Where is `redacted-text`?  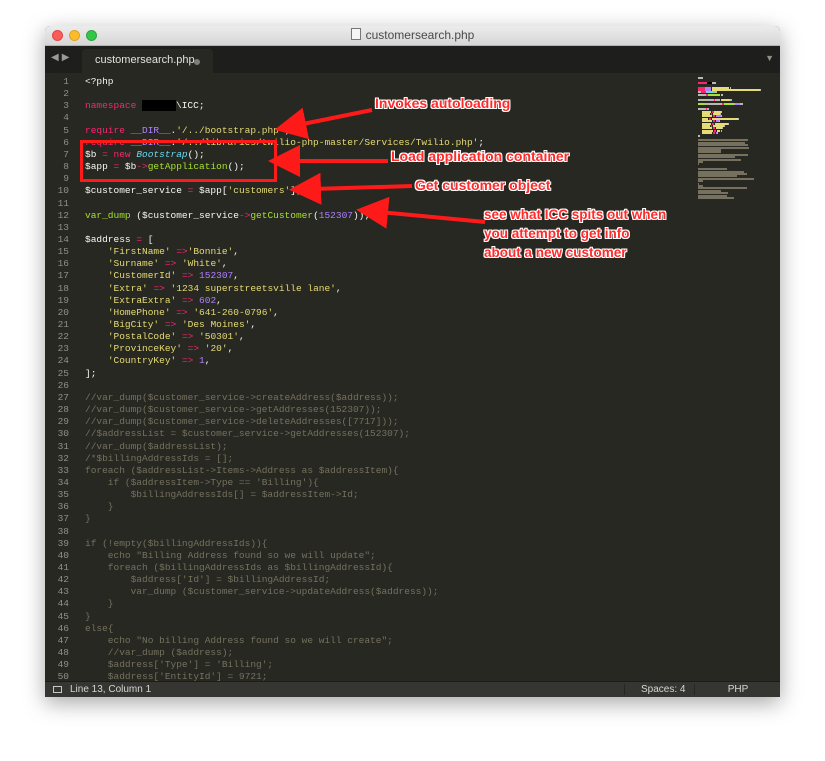 redacted-text is located at coordinates (159, 106).